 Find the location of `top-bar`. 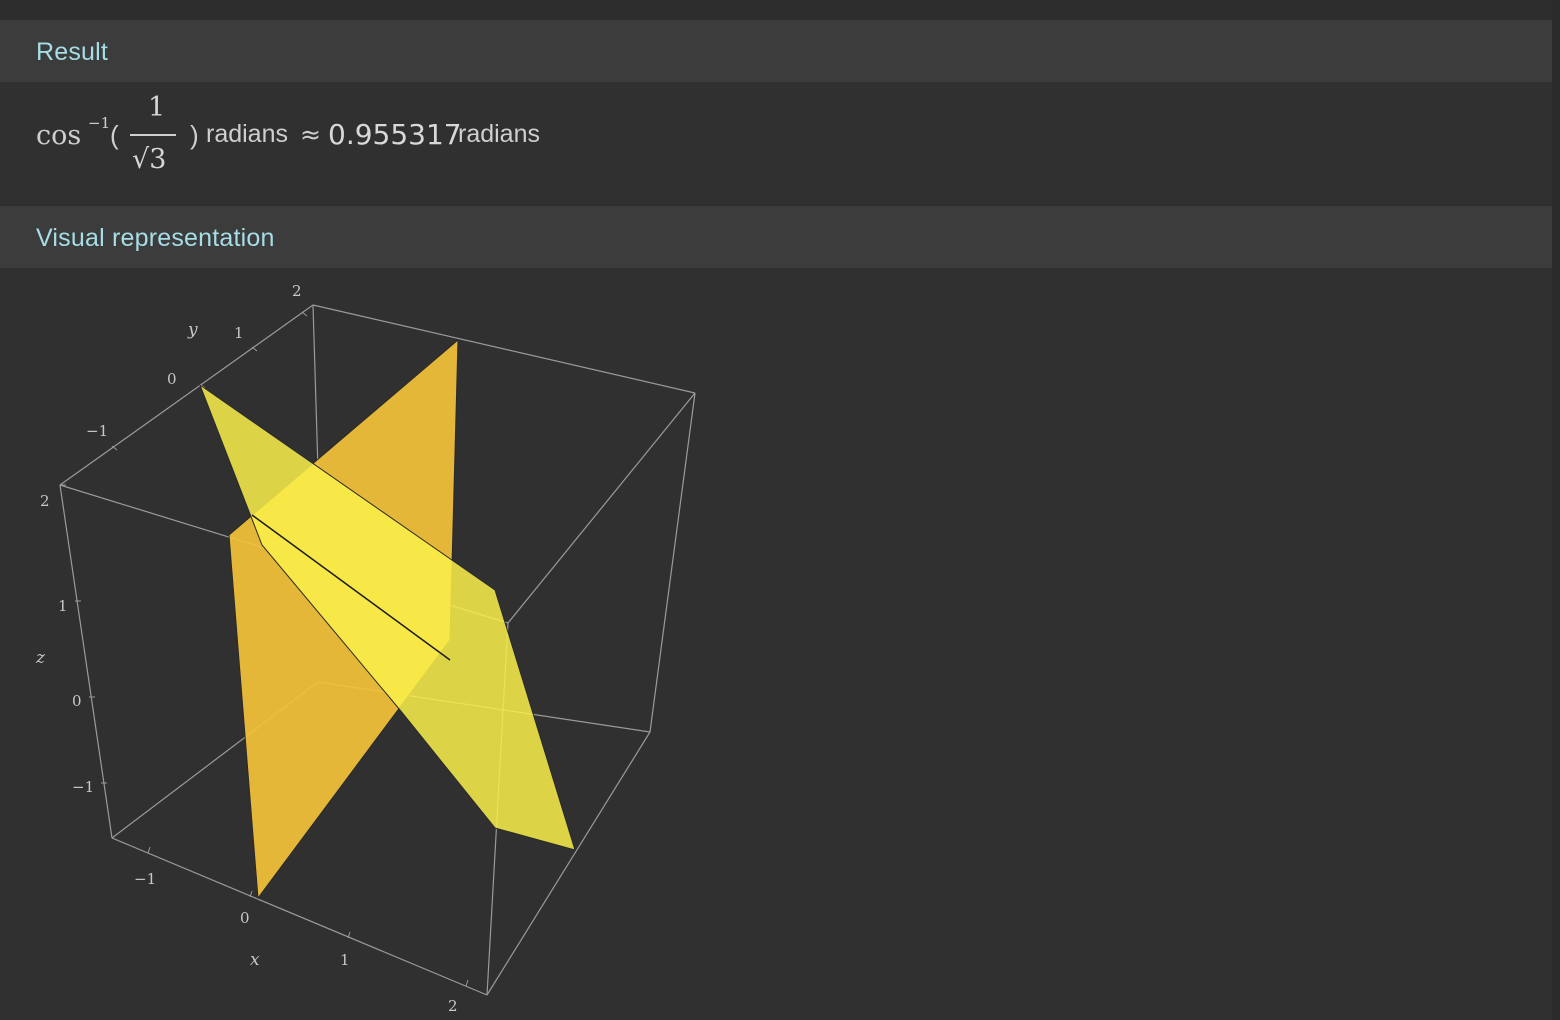

top-bar is located at coordinates (780, 10).